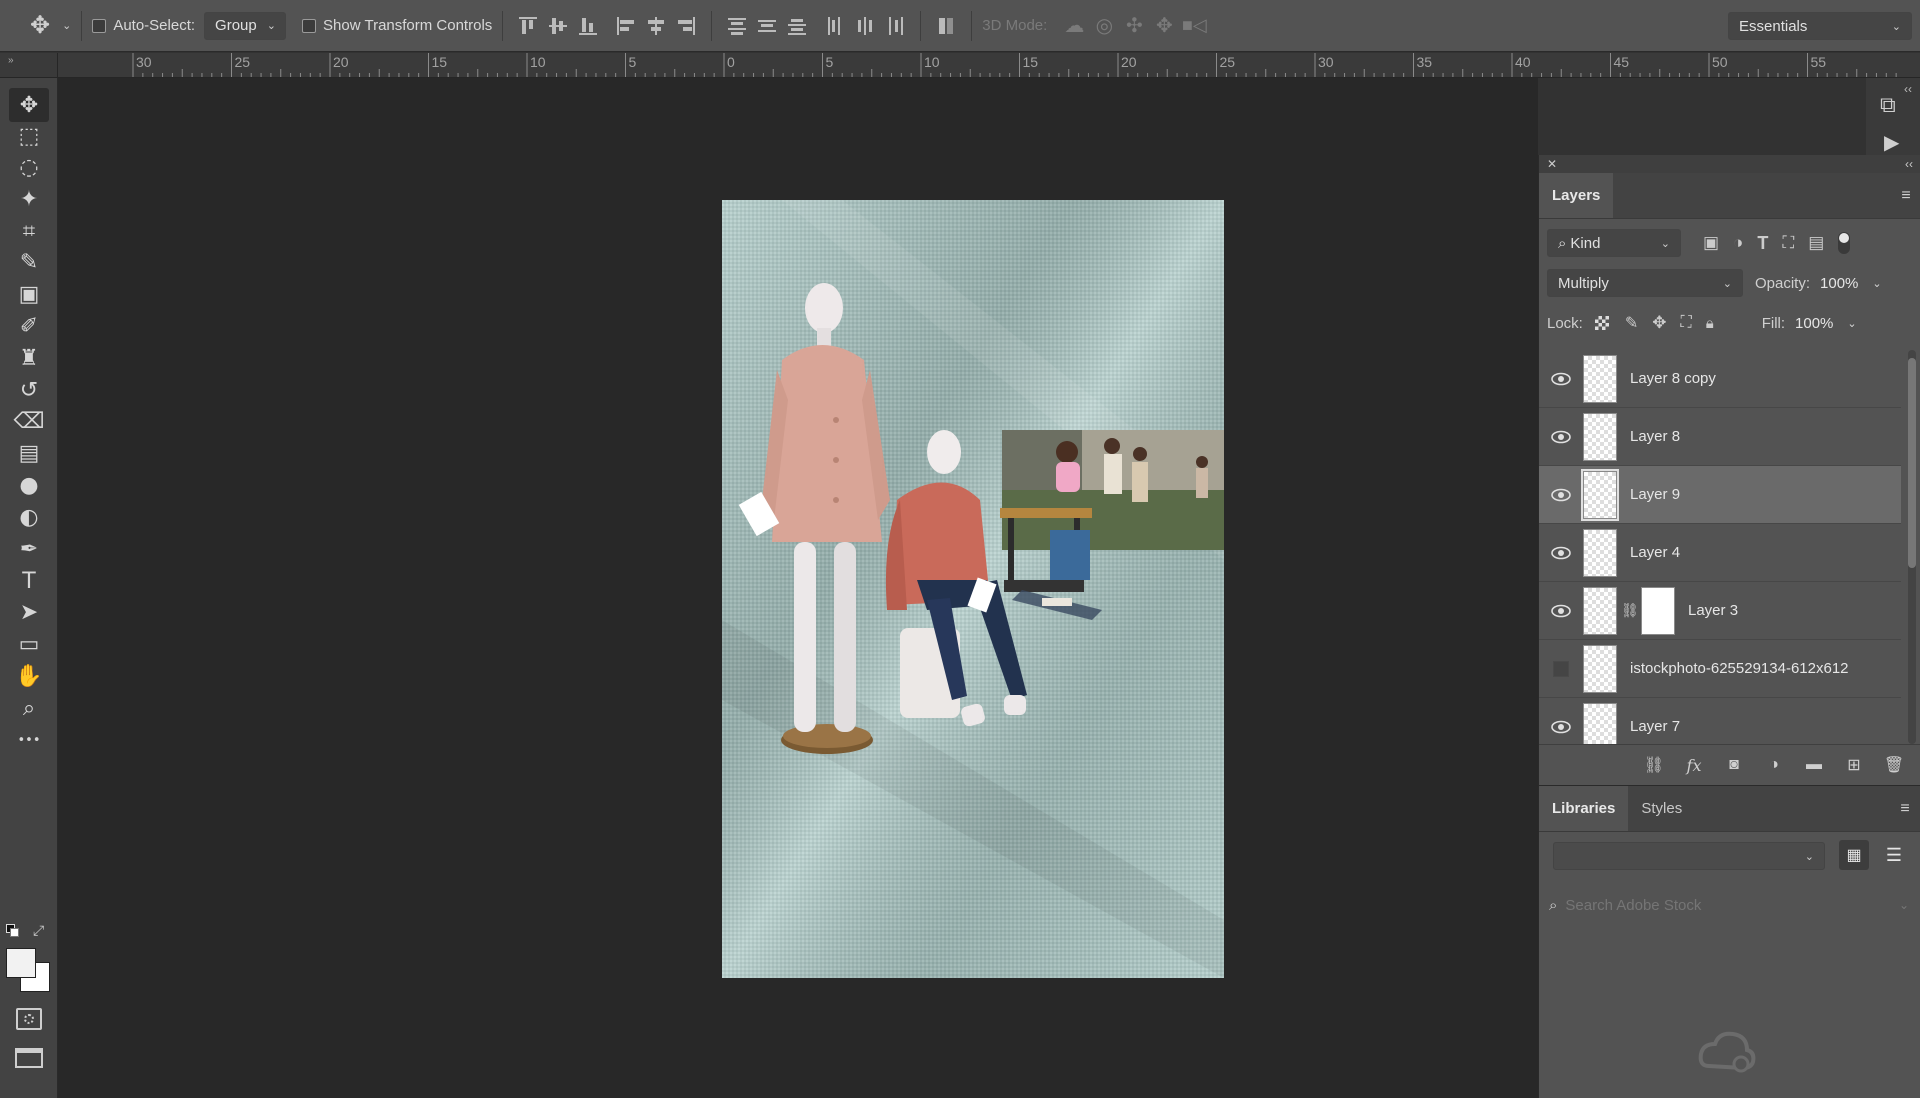 The height and width of the screenshot is (1098, 1920). What do you see at coordinates (38, 930) in the screenshot?
I see `swap-colors-icon: ⤢` at bounding box center [38, 930].